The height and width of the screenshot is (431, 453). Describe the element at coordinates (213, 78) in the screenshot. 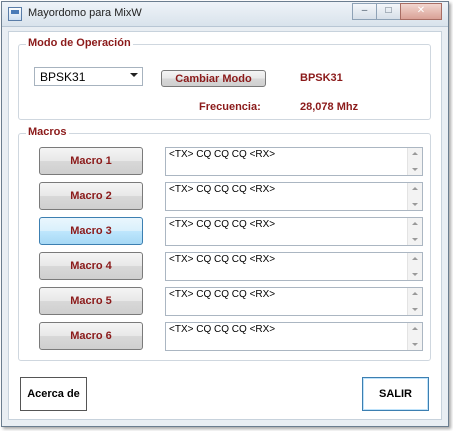

I see `change-mode-button: Cambiar Modo` at that location.